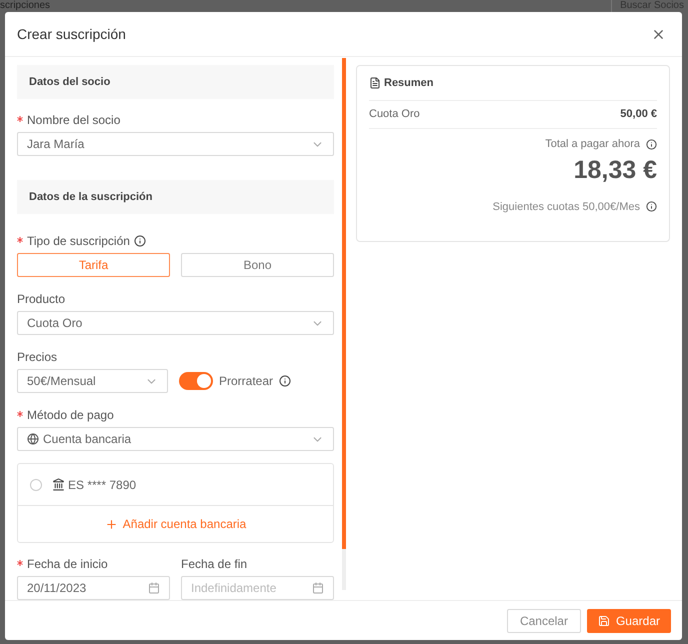 The width and height of the screenshot is (688, 644). I want to click on globe-icon, so click(33, 439).